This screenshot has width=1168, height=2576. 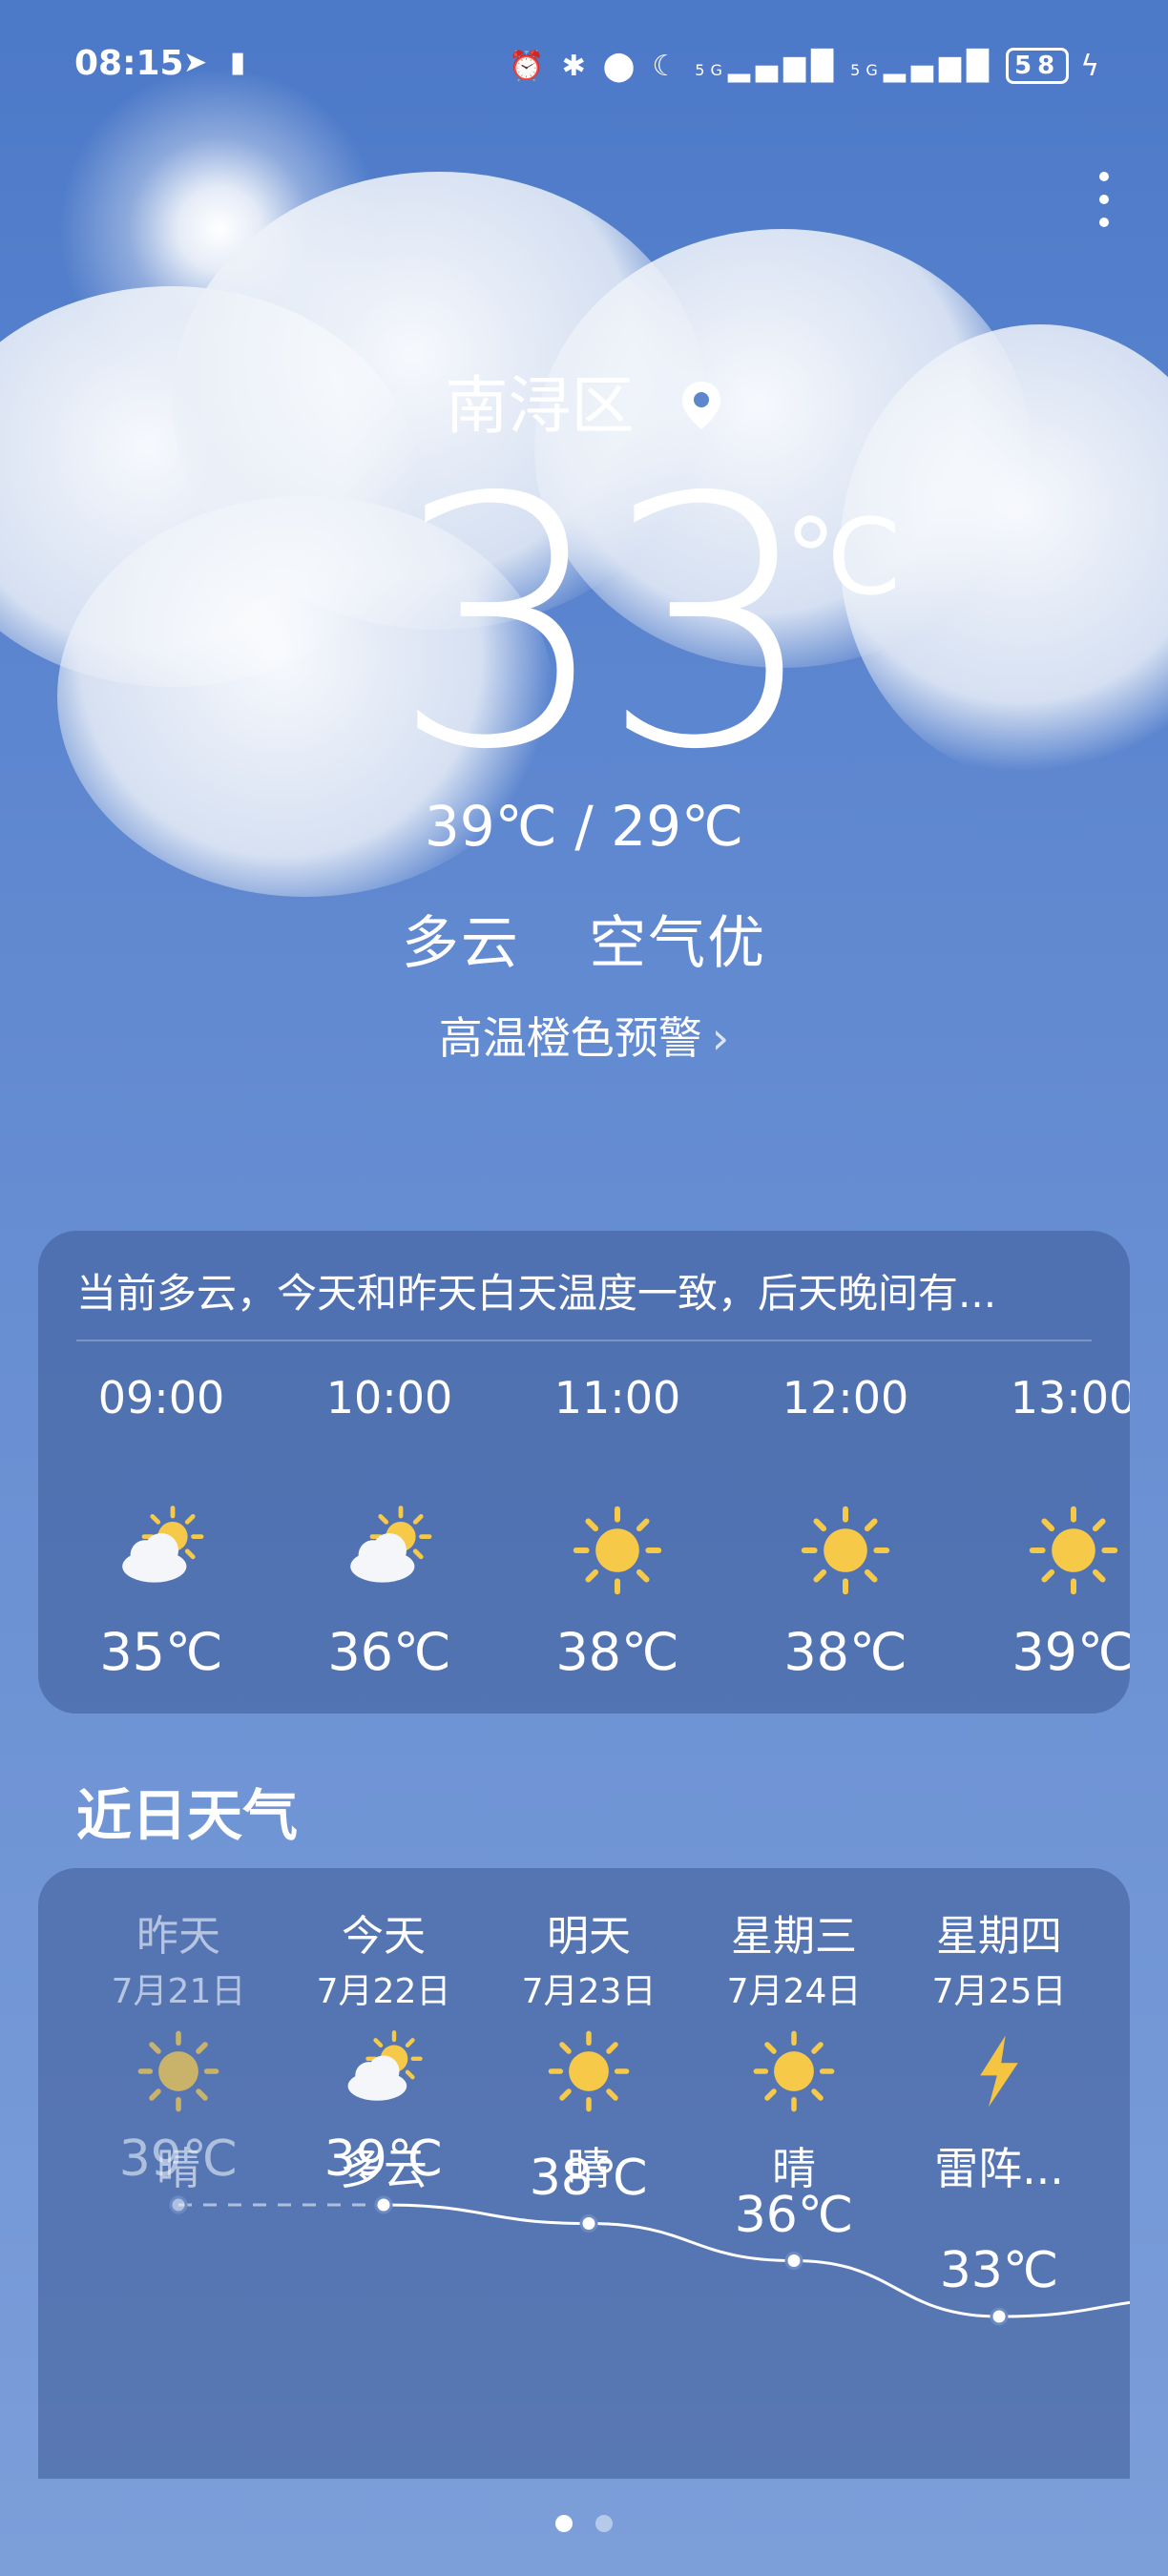 I want to click on status-right-icons: ⏰ ✱ ⬤ ☾ 5G▂▄▆█ 5G▂▄▆█ 58 ϟ, so click(x=807, y=66).